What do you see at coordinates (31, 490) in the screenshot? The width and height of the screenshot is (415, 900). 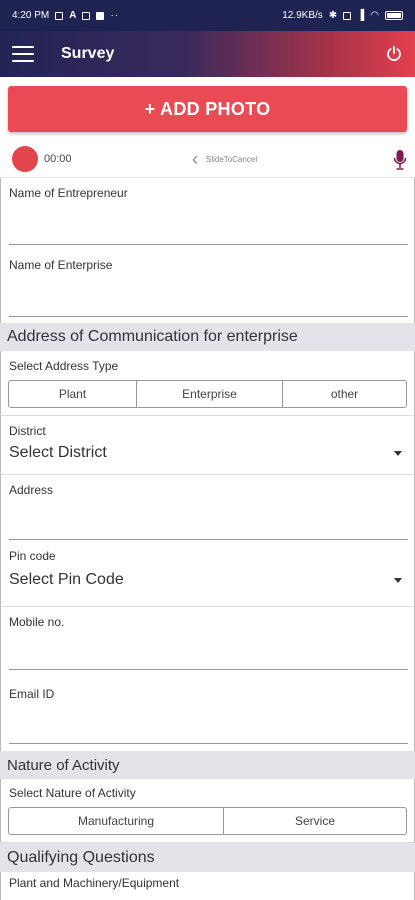 I see `address-label: Address` at bounding box center [31, 490].